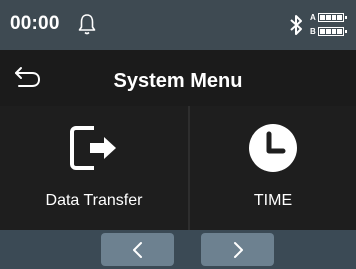 This screenshot has width=356, height=269. I want to click on clock-text: 00:00, so click(35, 23).